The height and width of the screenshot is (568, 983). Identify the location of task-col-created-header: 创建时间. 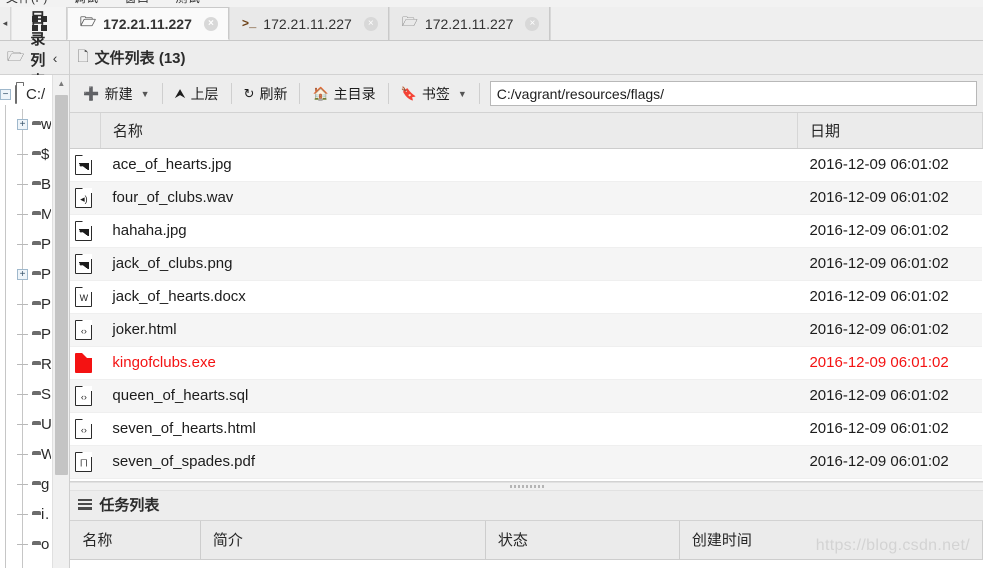
(831, 540).